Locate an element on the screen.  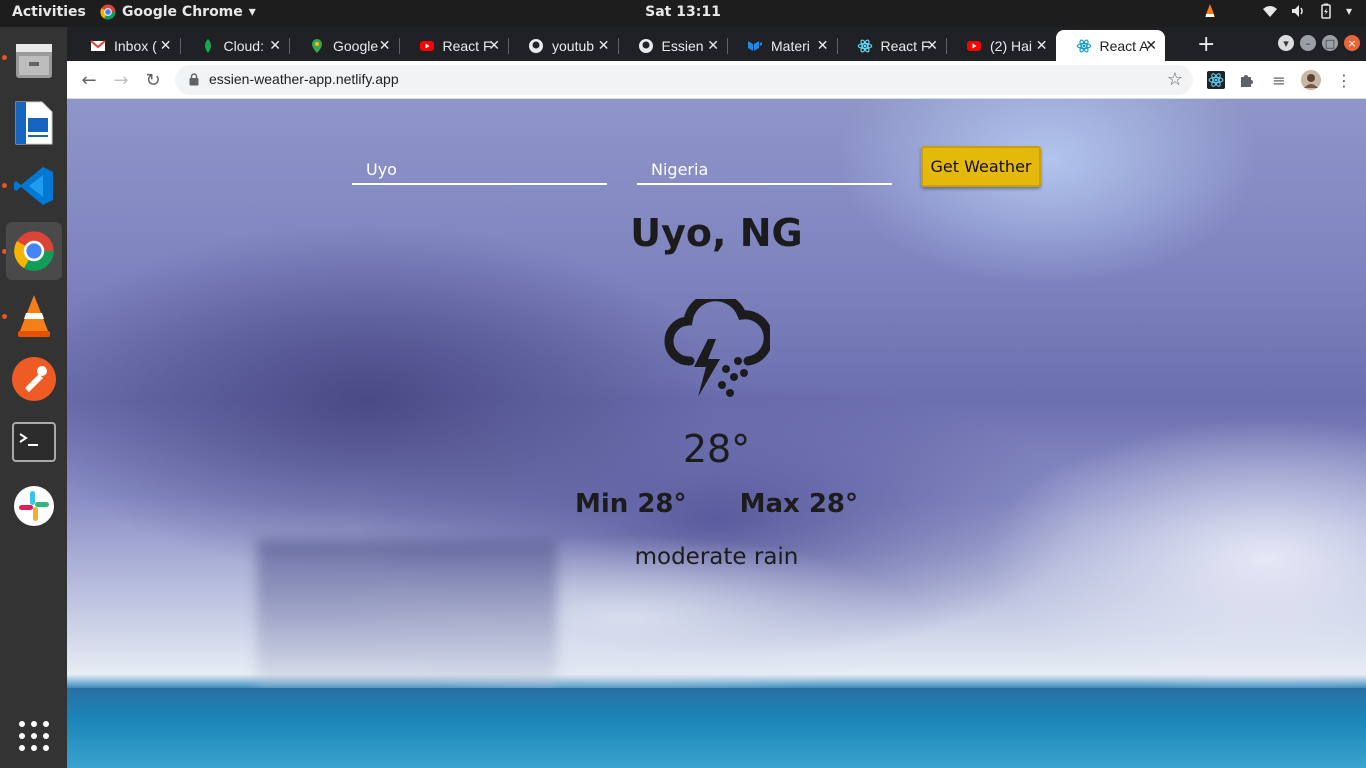
browser-tab: Google ✕ is located at coordinates (344, 45).